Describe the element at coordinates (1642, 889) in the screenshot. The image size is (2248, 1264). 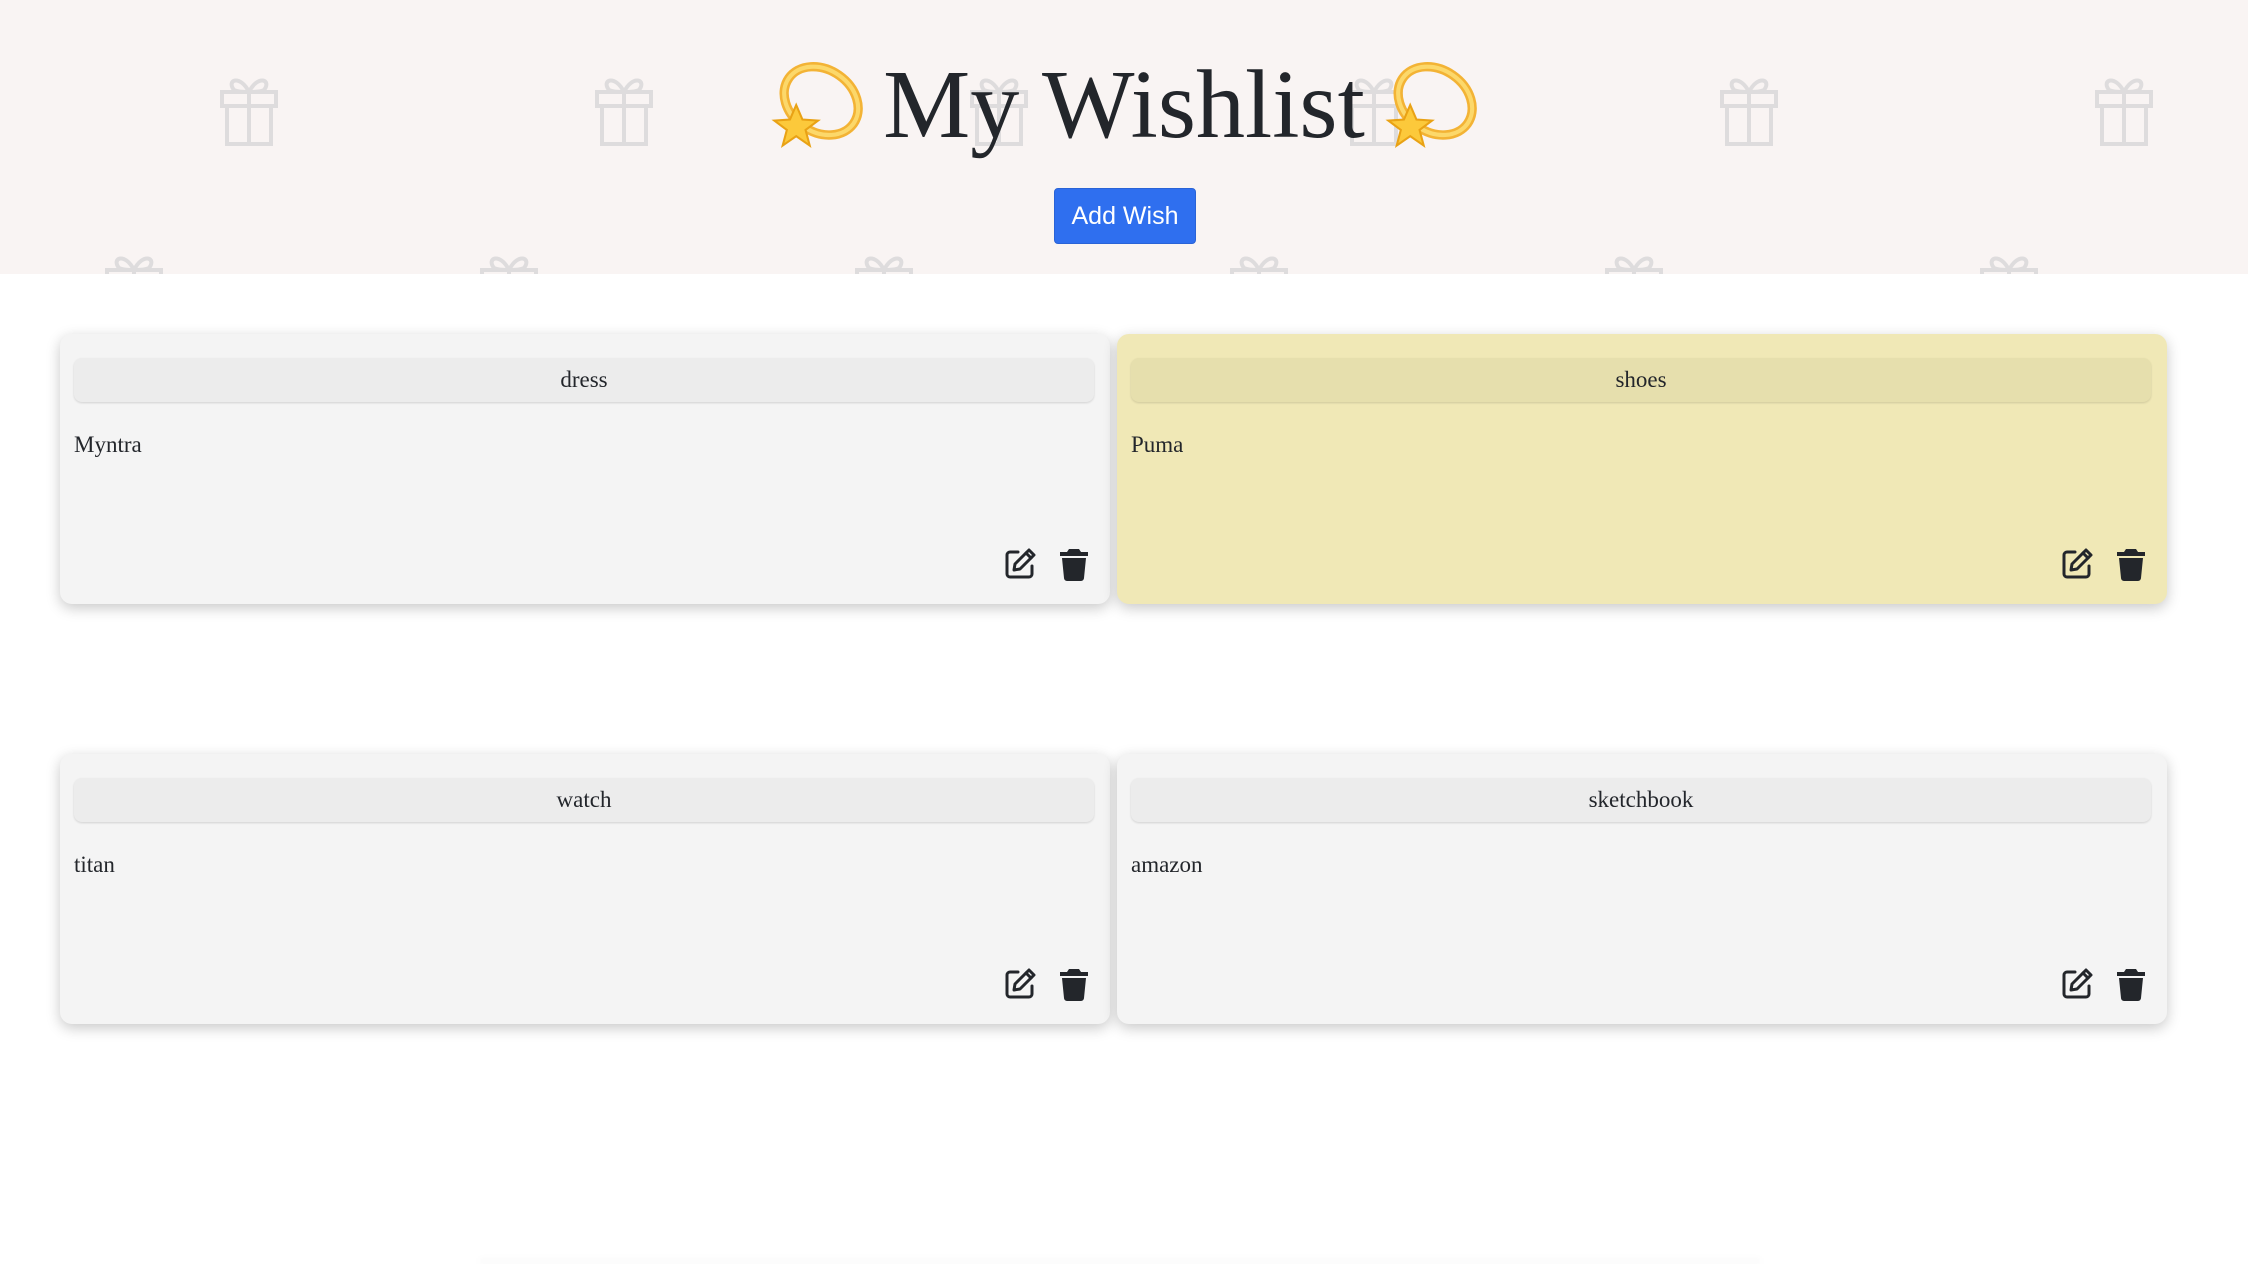
I see `wish-card: sketchbook amazon` at that location.